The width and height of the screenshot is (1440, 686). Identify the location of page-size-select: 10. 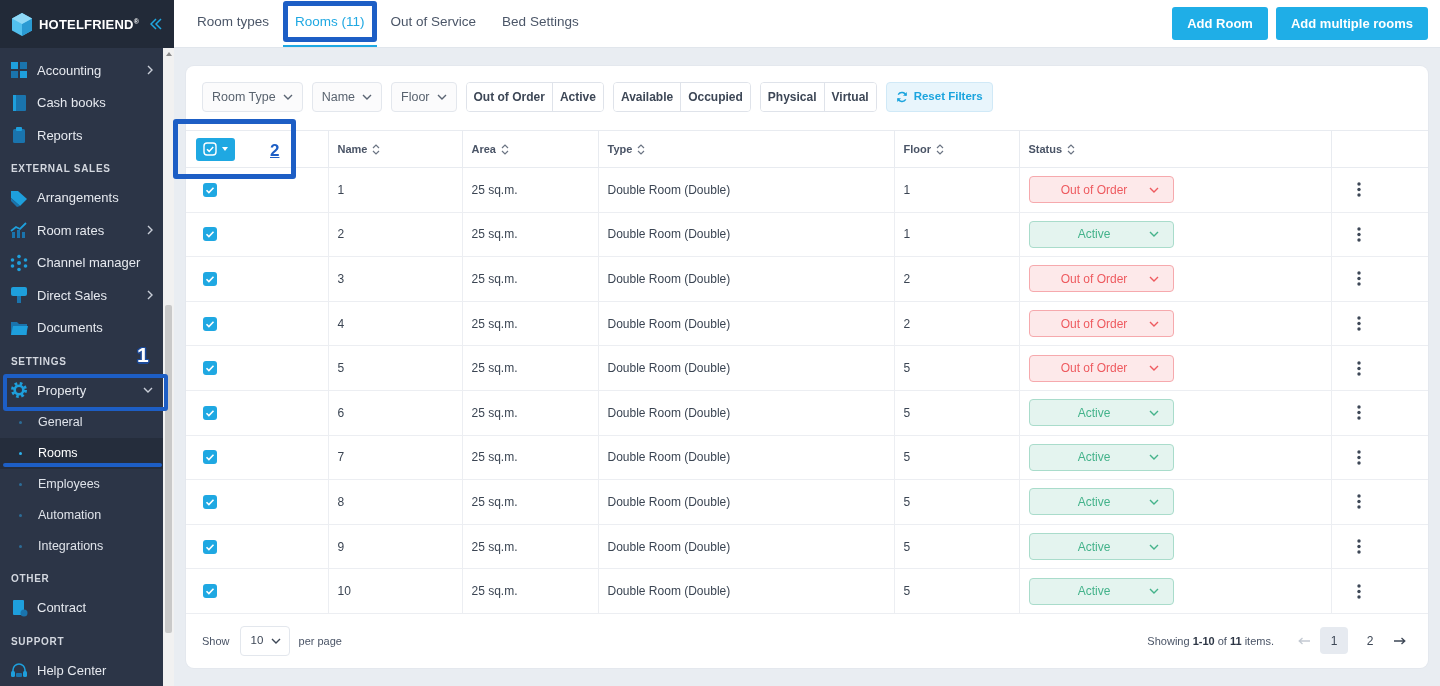
(264, 640).